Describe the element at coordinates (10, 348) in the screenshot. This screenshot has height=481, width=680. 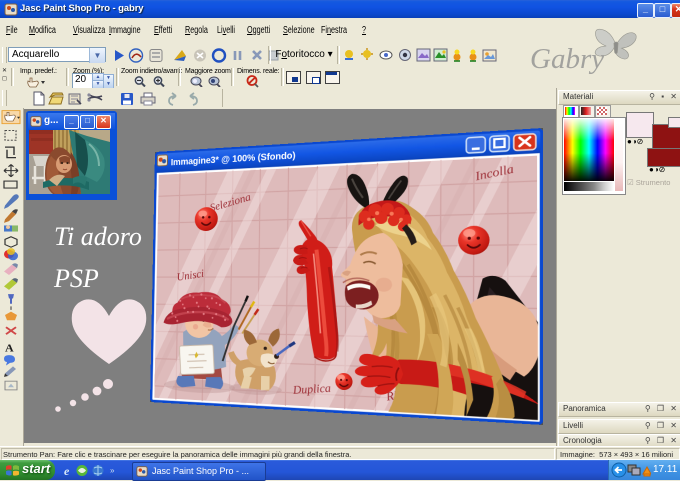
I see `svg-text: A` at that location.